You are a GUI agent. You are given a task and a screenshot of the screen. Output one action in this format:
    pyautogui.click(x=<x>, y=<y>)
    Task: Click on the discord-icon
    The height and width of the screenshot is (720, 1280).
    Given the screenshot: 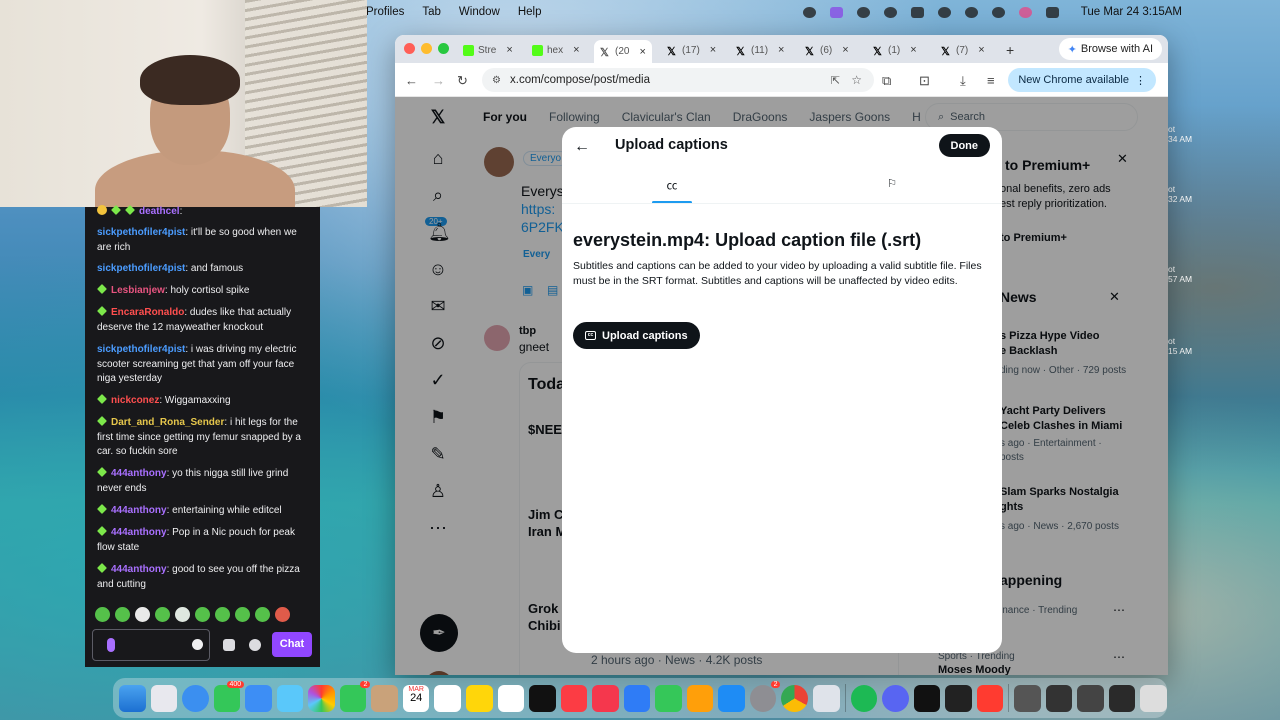 What is the action you would take?
    pyautogui.click(x=895, y=698)
    